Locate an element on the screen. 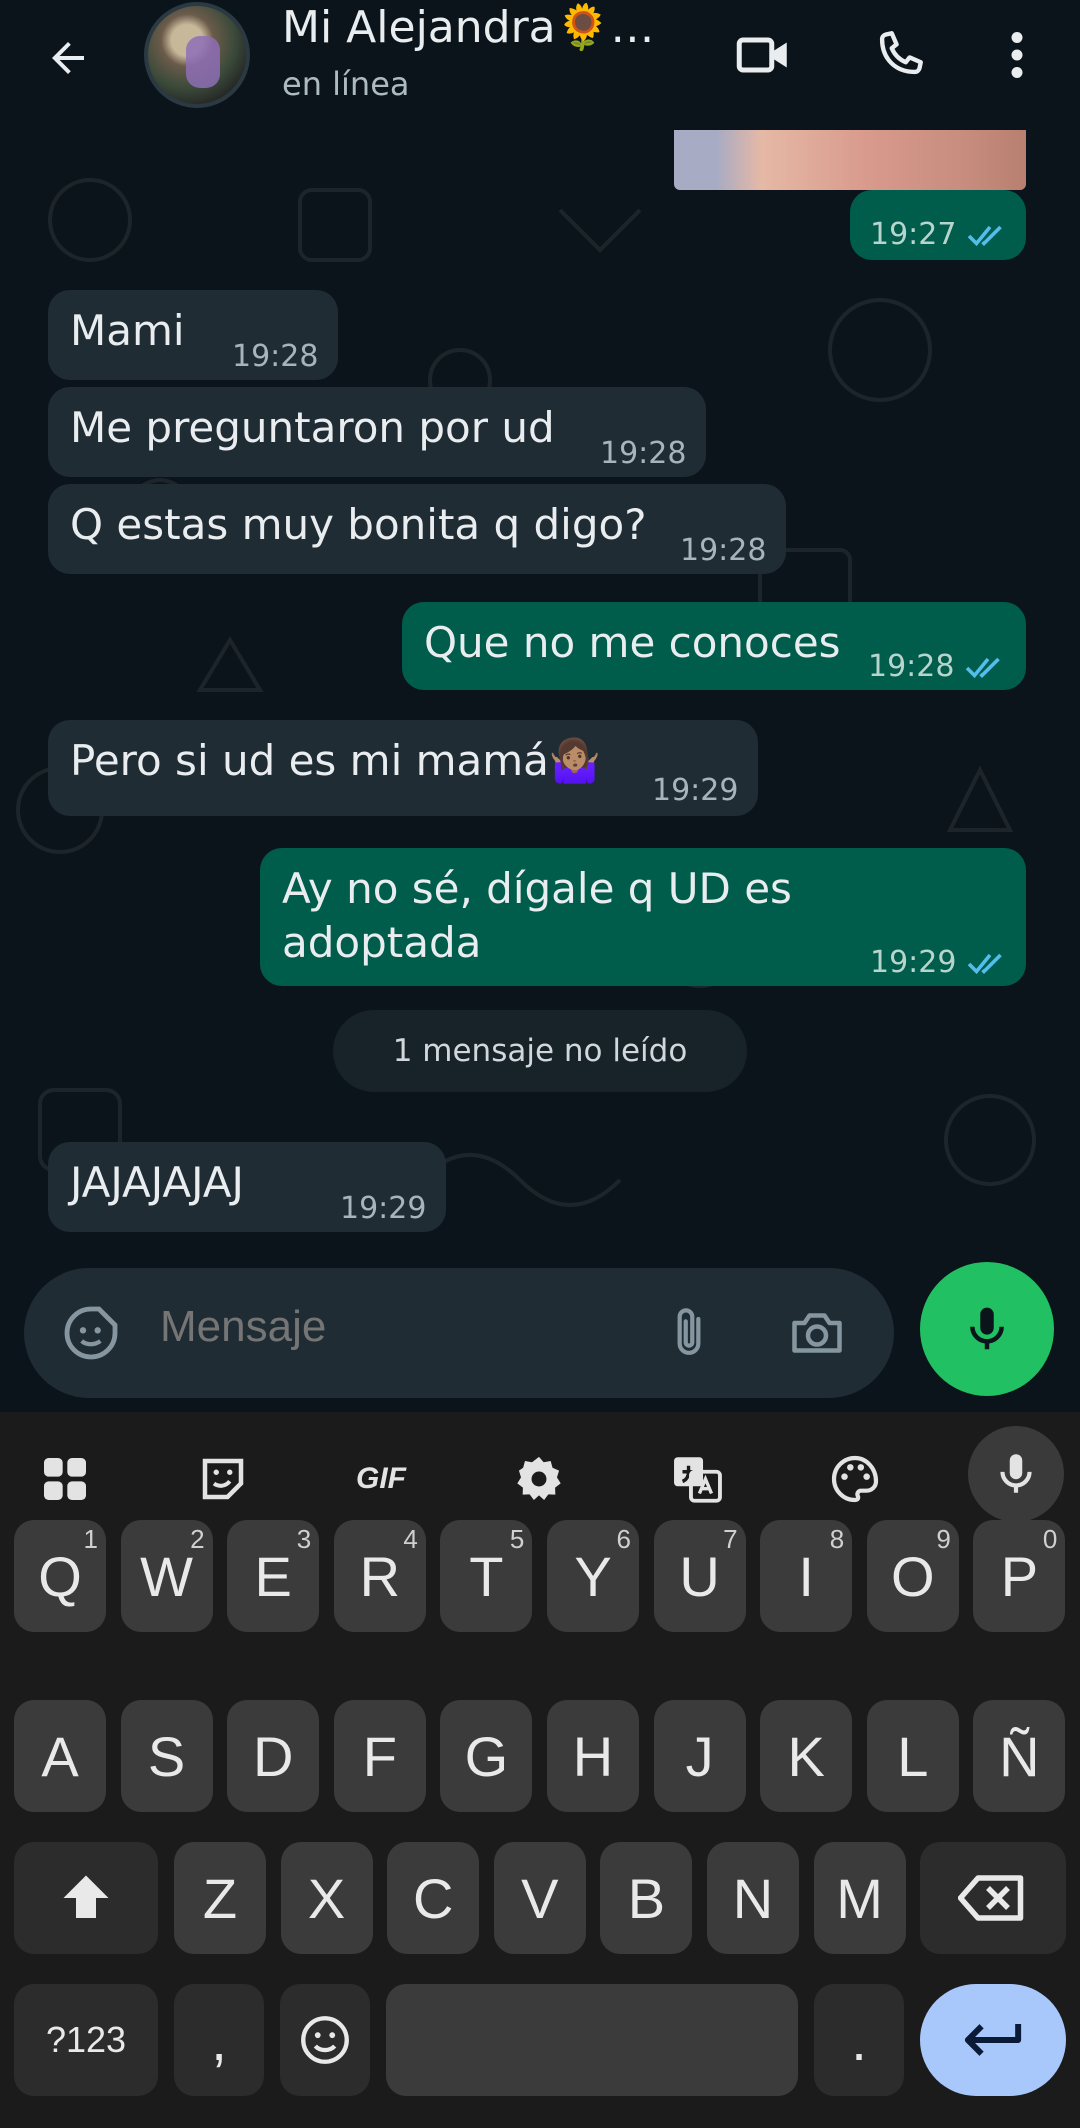  message-bubble-incoming: Q estas muy bonita q digo? 19:28 is located at coordinates (417, 529).